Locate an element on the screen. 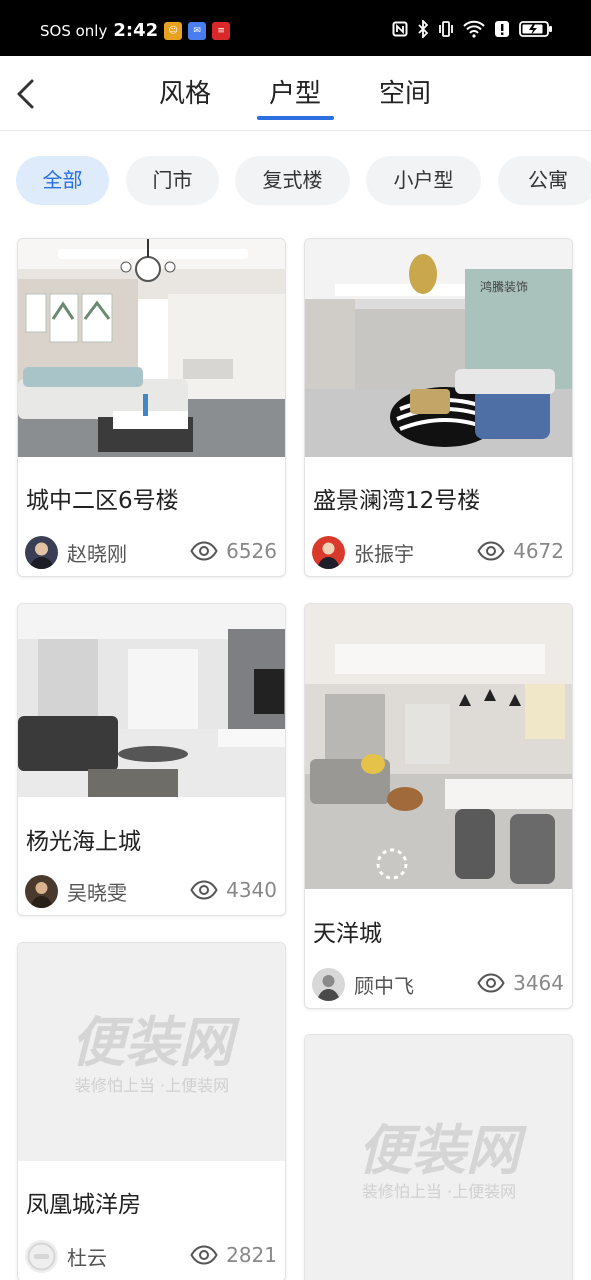 Image resolution: width=591 pixels, height=1280 pixels. status-bar: SOS only 2:42 ☺ ✉ ≡ is located at coordinates (295, 28).